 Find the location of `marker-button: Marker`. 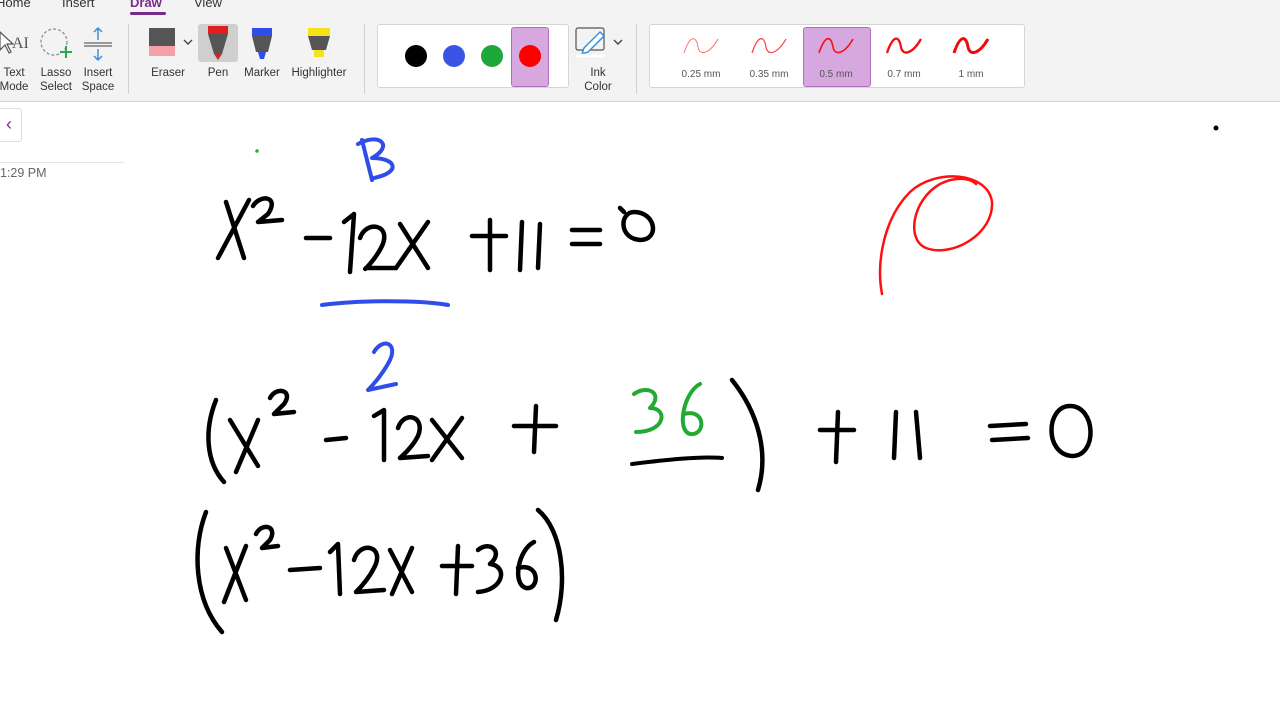

marker-button: Marker is located at coordinates (262, 59).